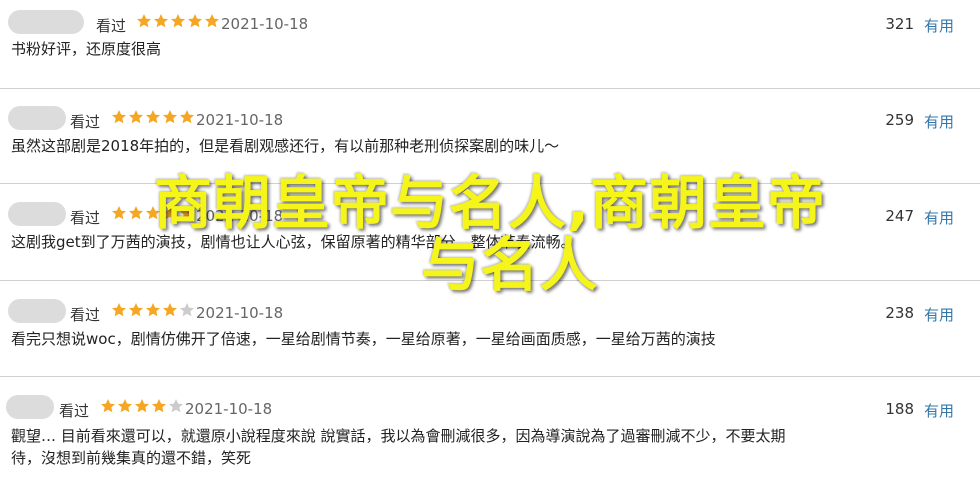 The height and width of the screenshot is (482, 980). I want to click on review-text: 这剧我get到了万茜的演技，剧情也让人心弦，保留原著的精华部分，整体节奏流畅。, so click(293, 242).